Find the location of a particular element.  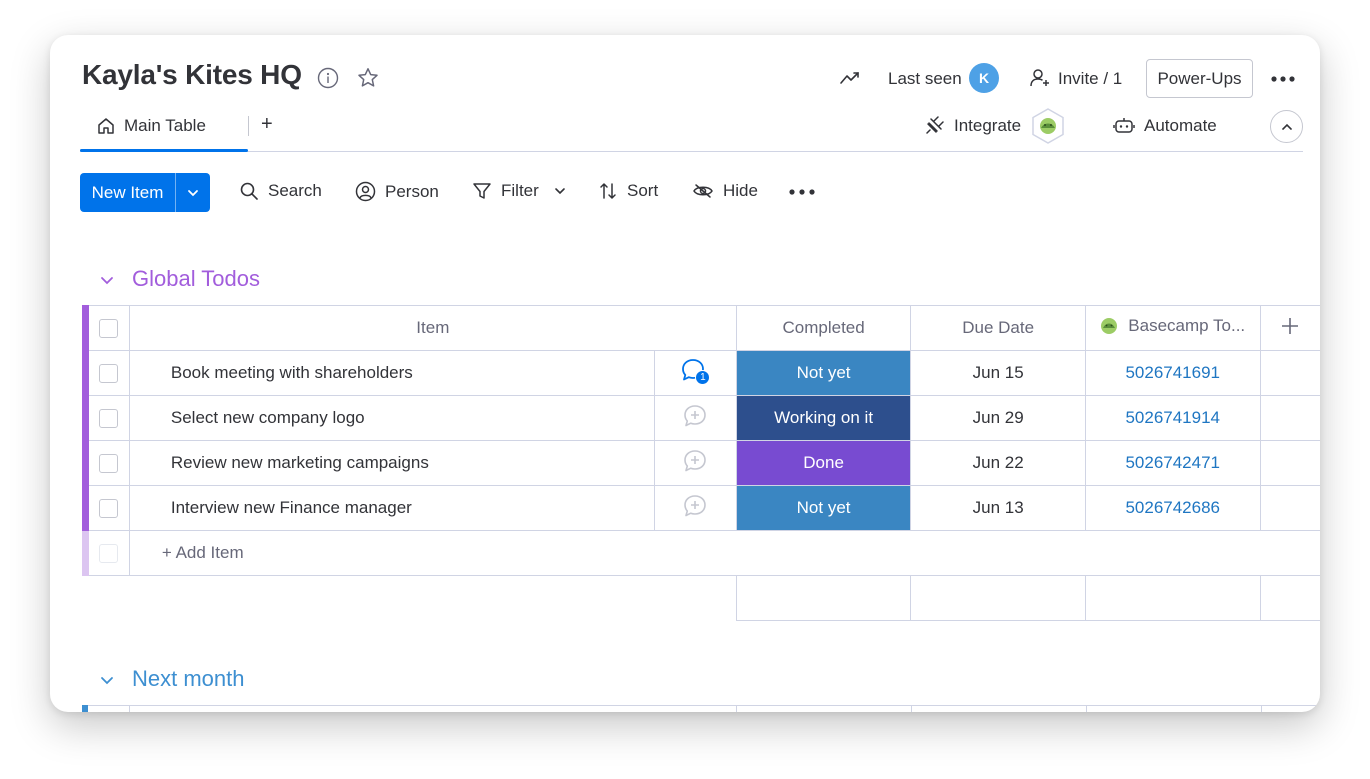

due-date-cell: Jun 15 is located at coordinates (998, 373).